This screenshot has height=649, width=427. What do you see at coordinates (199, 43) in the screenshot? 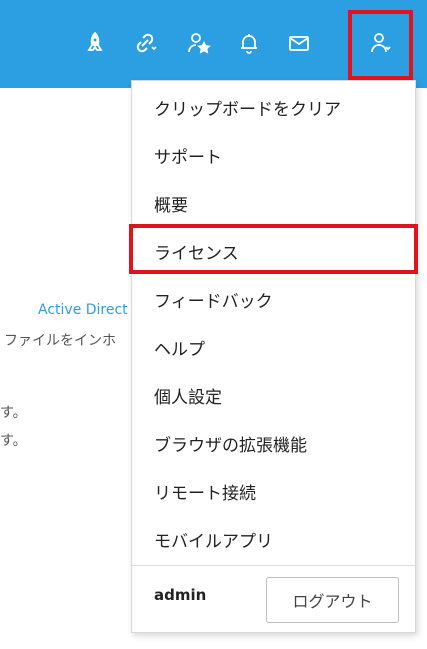
I see `user-star-icon` at bounding box center [199, 43].